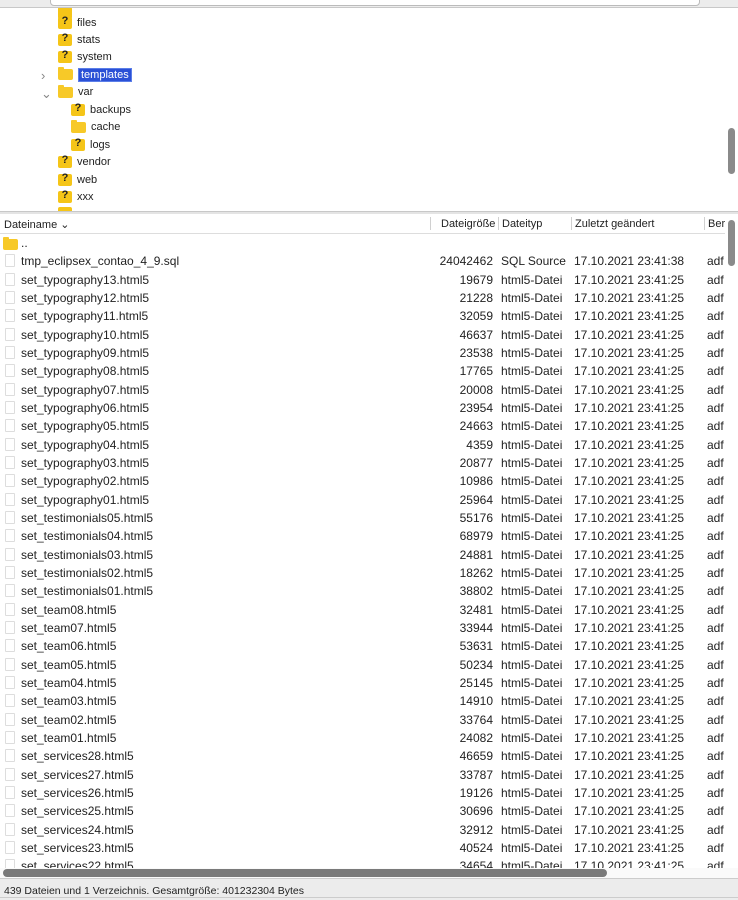 The height and width of the screenshot is (900, 738). Describe the element at coordinates (476, 792) in the screenshot. I see `file-size: 19126` at that location.